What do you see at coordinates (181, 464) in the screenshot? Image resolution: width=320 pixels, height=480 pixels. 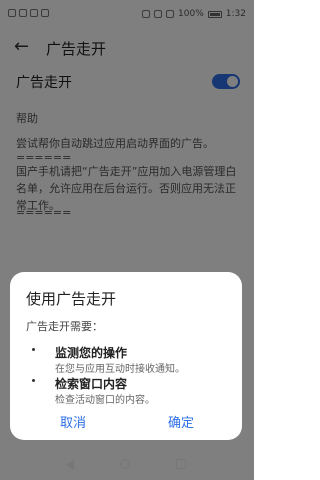 I see `nav-recents-icon` at bounding box center [181, 464].